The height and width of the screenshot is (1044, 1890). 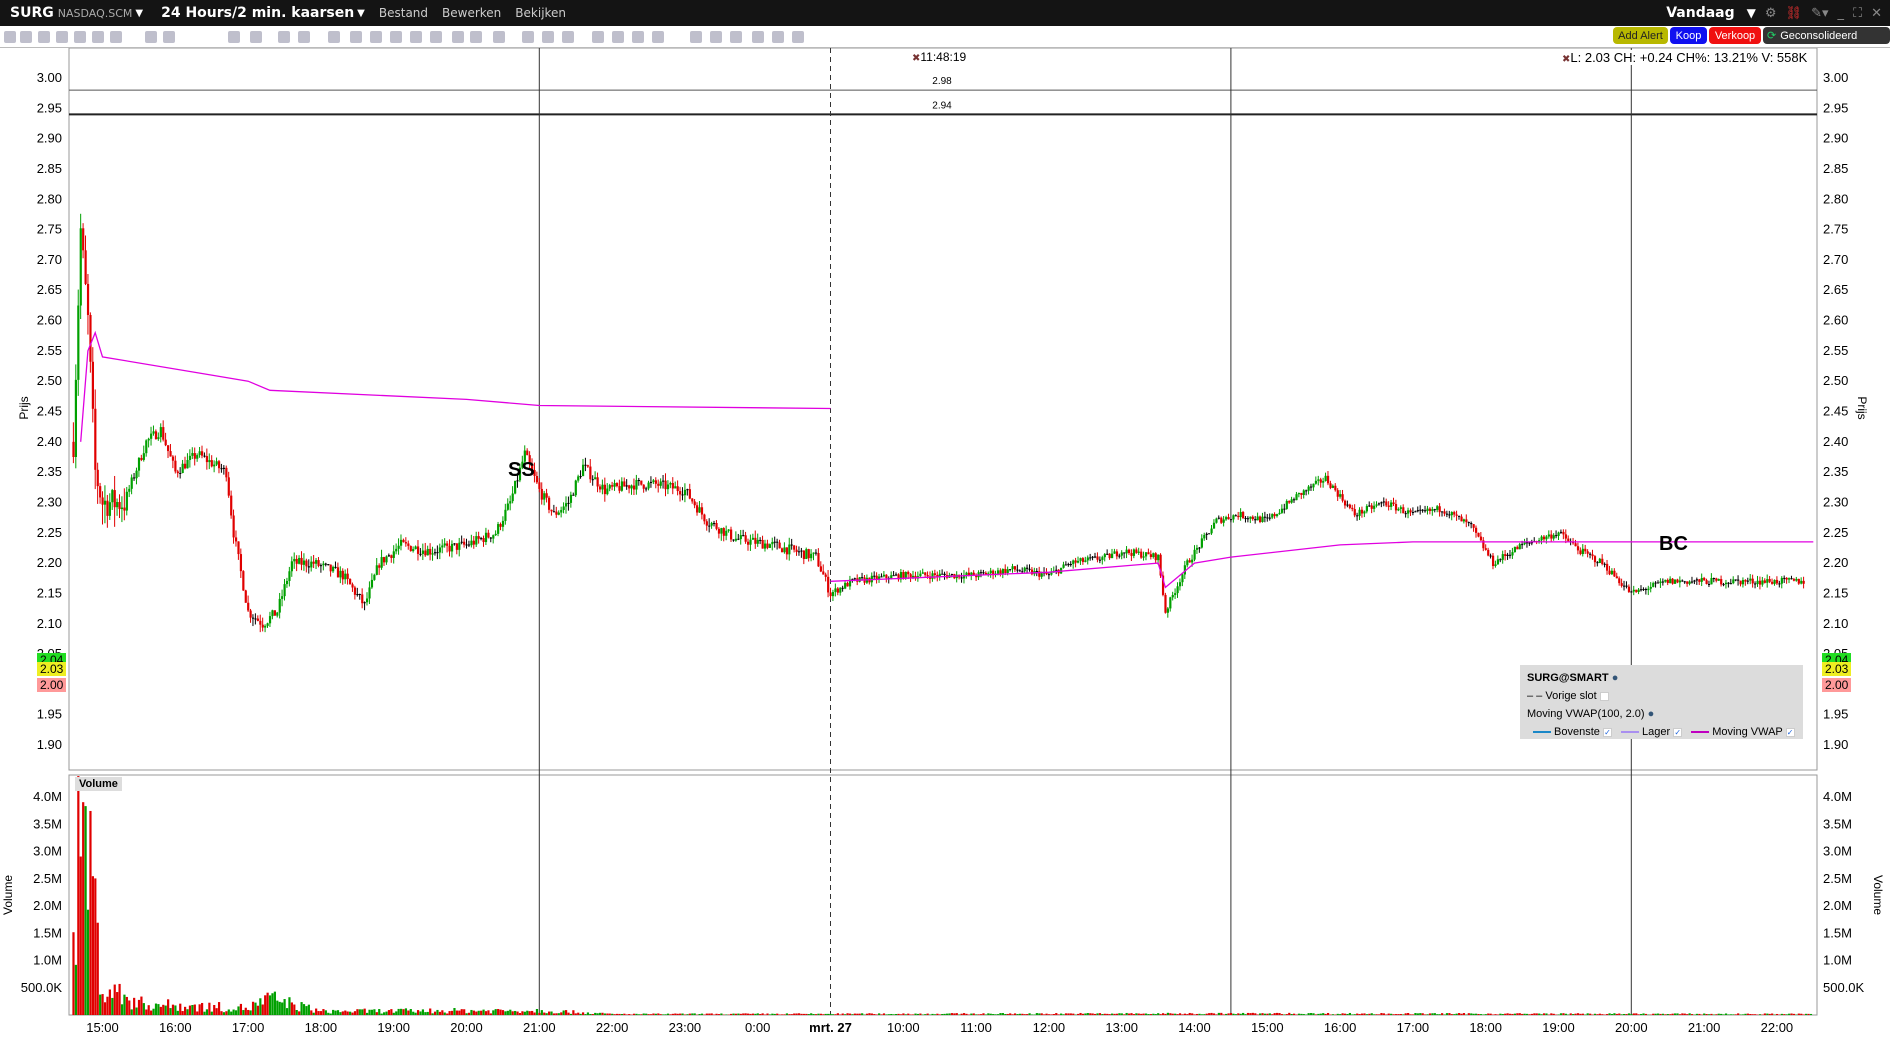 I want to click on prev-close-checkbox, so click(x=1604, y=696).